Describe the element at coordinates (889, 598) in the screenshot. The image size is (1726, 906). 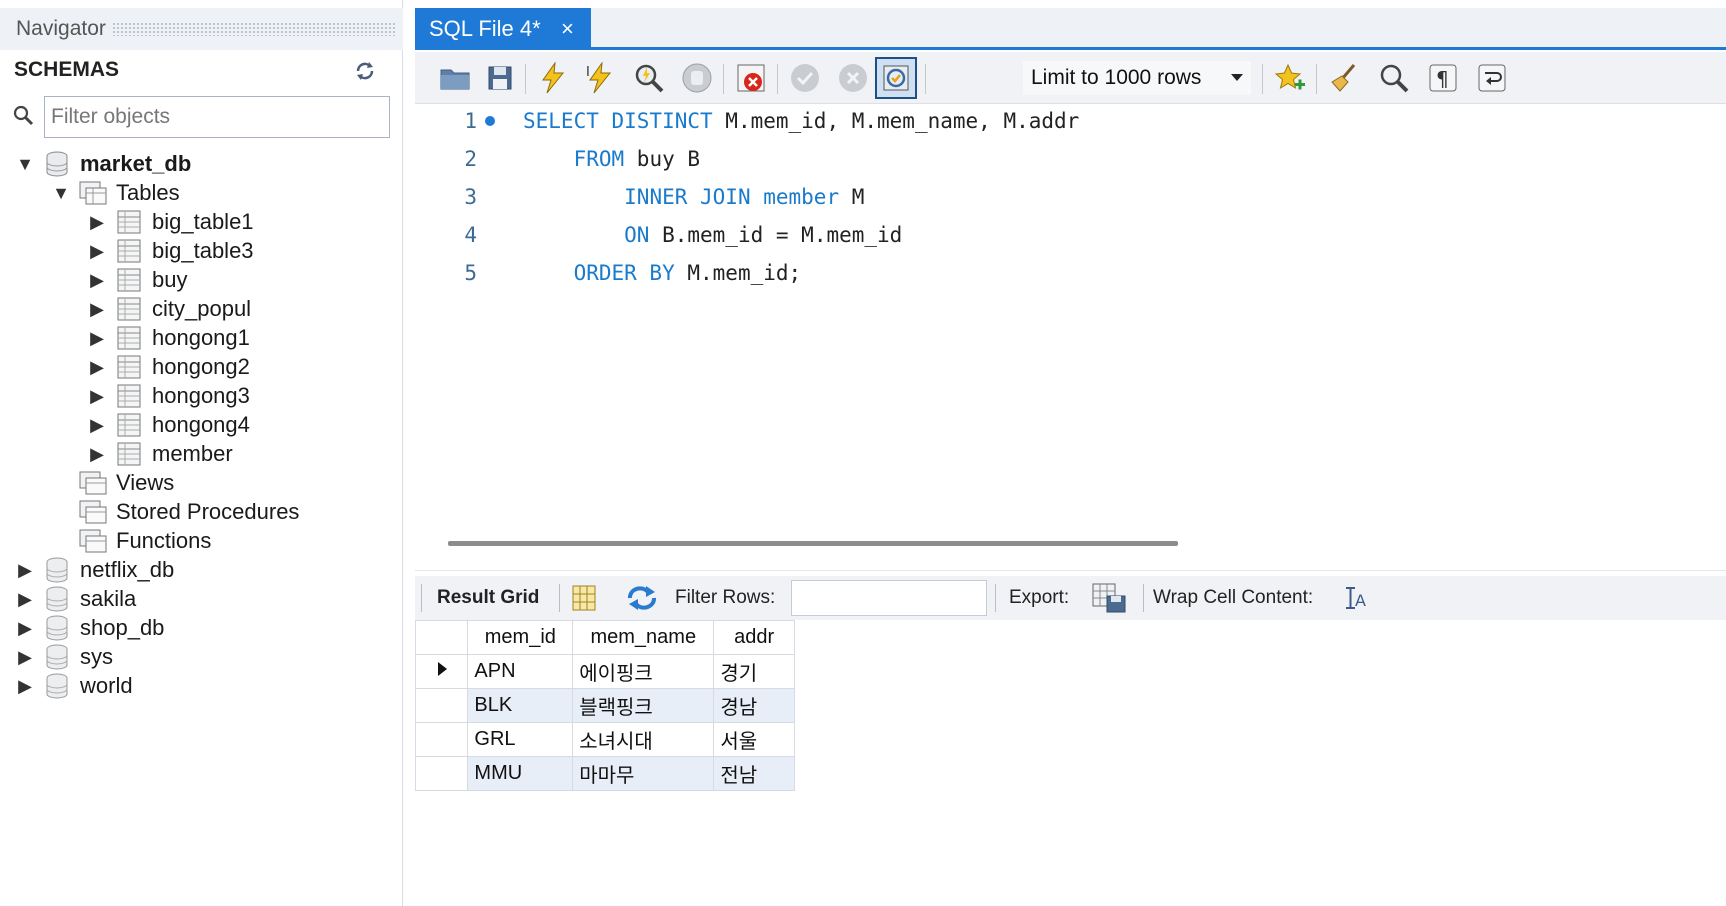
I see `filter-rows-input` at that location.